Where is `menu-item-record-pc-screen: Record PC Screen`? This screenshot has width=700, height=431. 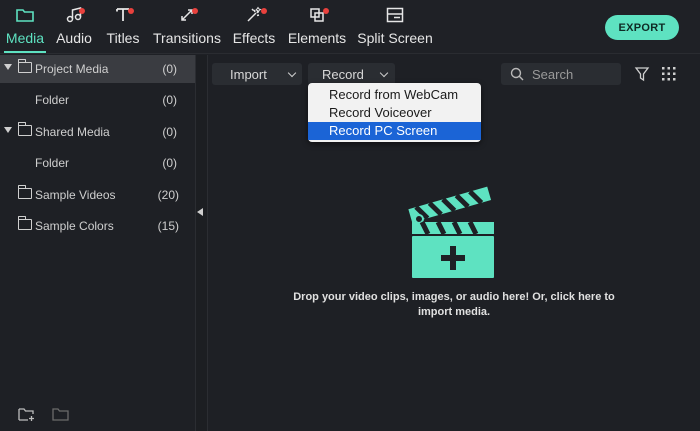 menu-item-record-pc-screen: Record PC Screen is located at coordinates (394, 131).